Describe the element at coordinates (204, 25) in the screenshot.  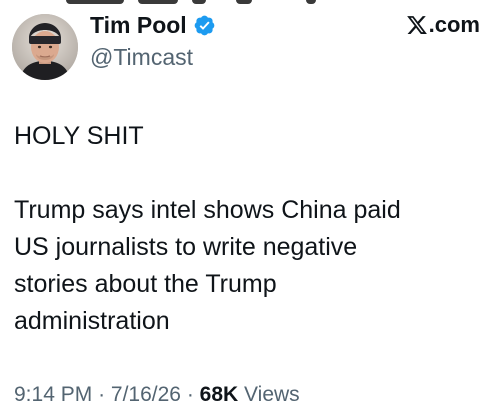
I see `verified-badge-icon` at that location.